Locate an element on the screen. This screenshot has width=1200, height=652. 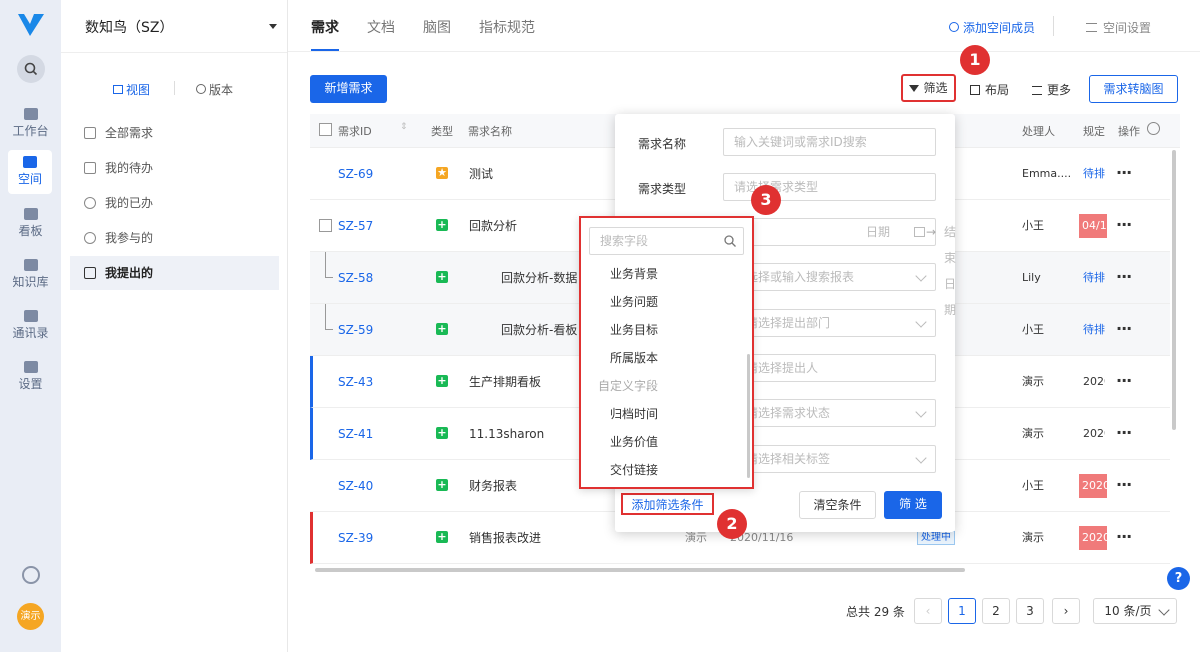
tab-metrics: 指标规范 is located at coordinates (507, 27).